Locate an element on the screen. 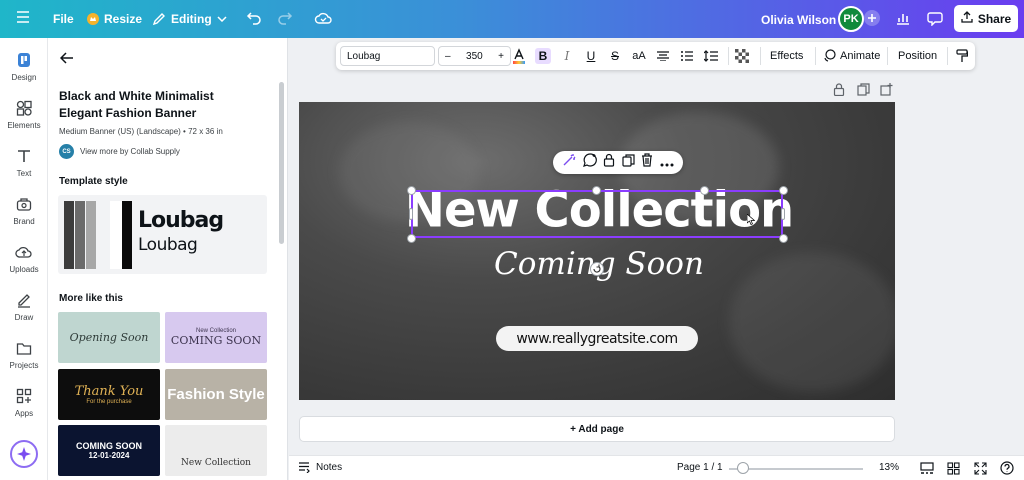 Image resolution: width=1024 pixels, height=480 pixels. sidebar-item-label: Elements is located at coordinates (24, 125).